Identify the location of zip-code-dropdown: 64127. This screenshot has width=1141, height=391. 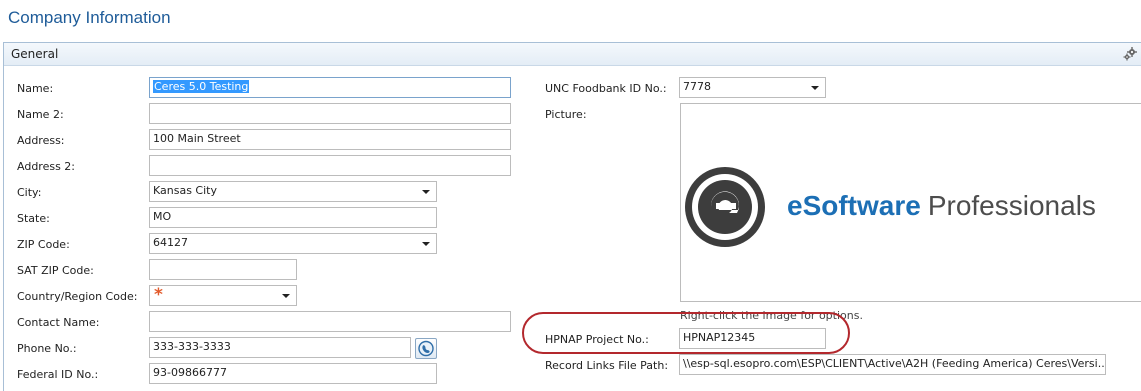
(293, 243).